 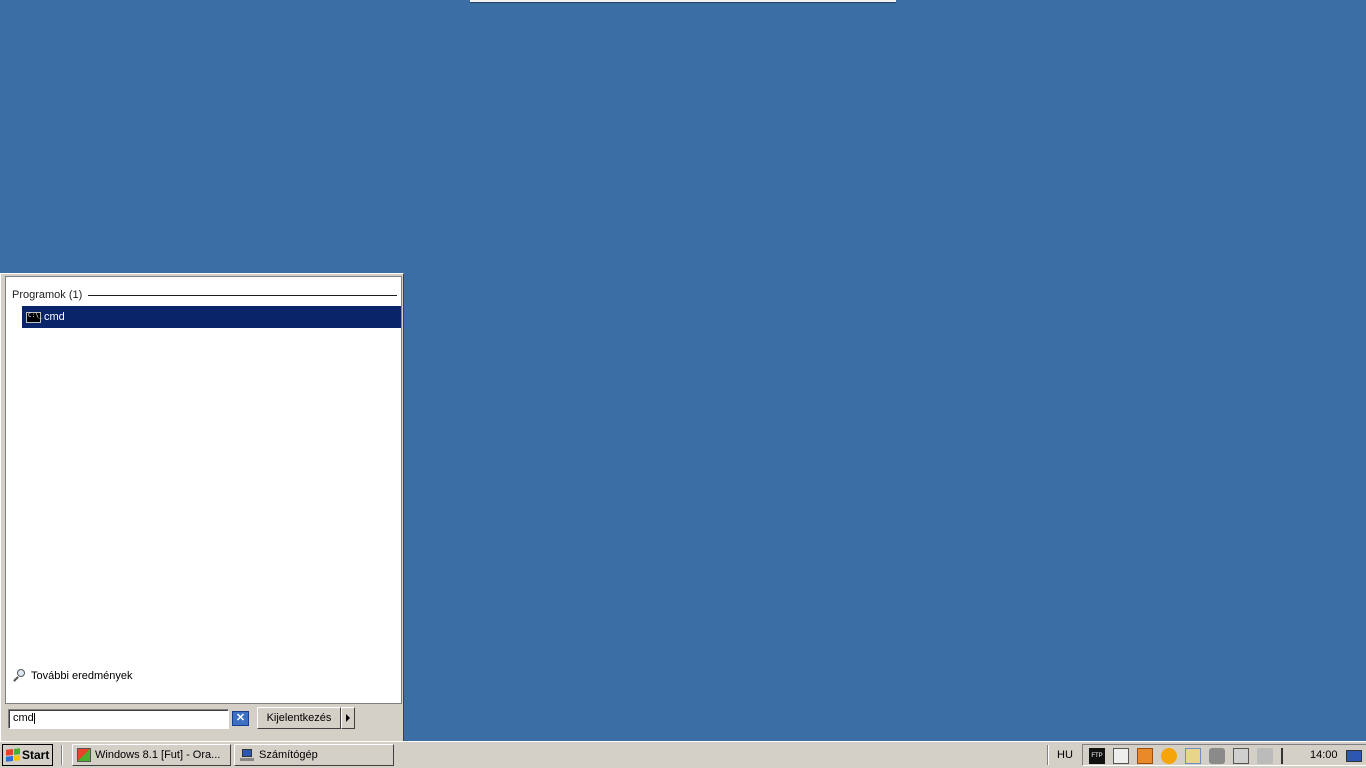 What do you see at coordinates (242, 295) in the screenshot?
I see `group-divider` at bounding box center [242, 295].